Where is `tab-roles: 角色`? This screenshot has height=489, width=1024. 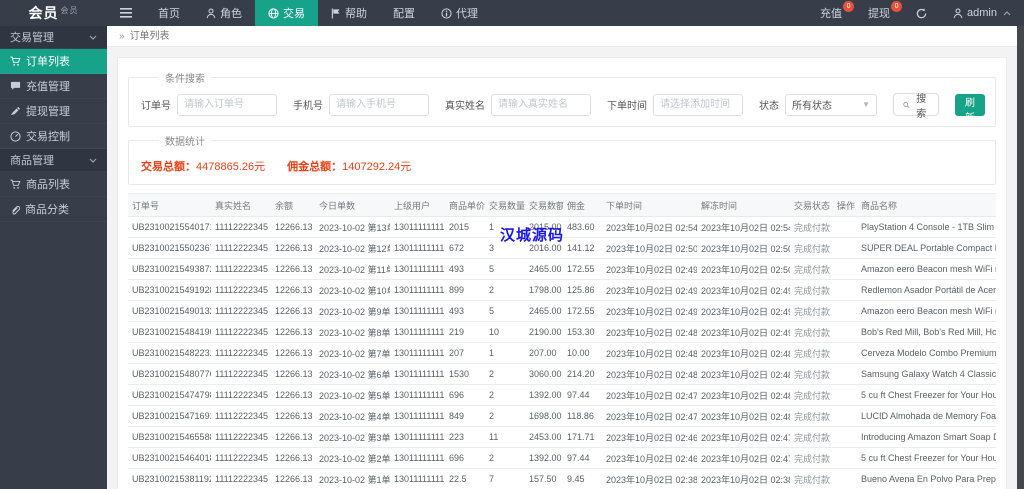
tab-roles: 角色 is located at coordinates (224, 13).